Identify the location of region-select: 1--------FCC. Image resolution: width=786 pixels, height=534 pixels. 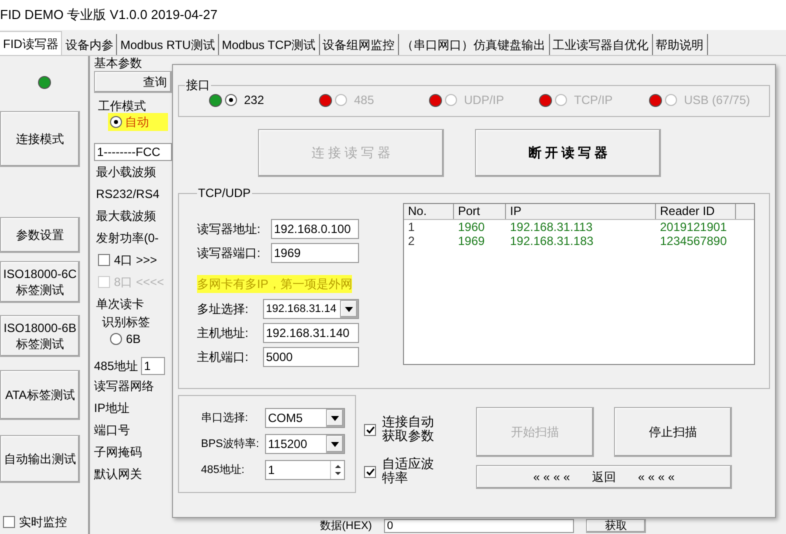
(133, 152).